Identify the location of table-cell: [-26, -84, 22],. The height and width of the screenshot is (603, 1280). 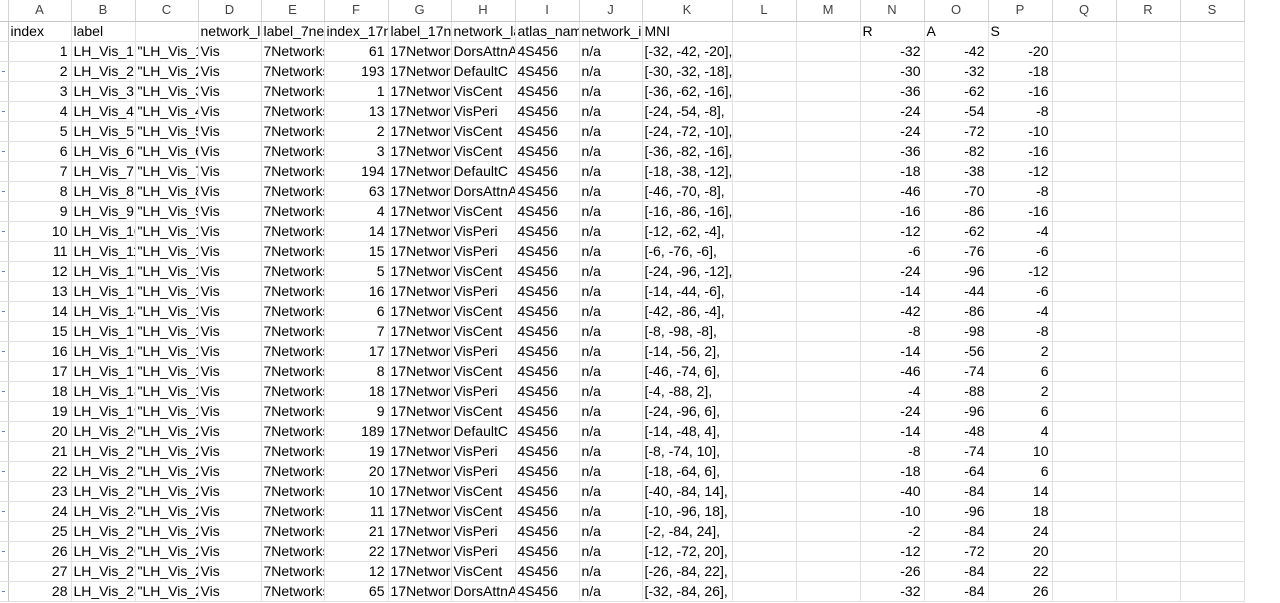
(687, 571).